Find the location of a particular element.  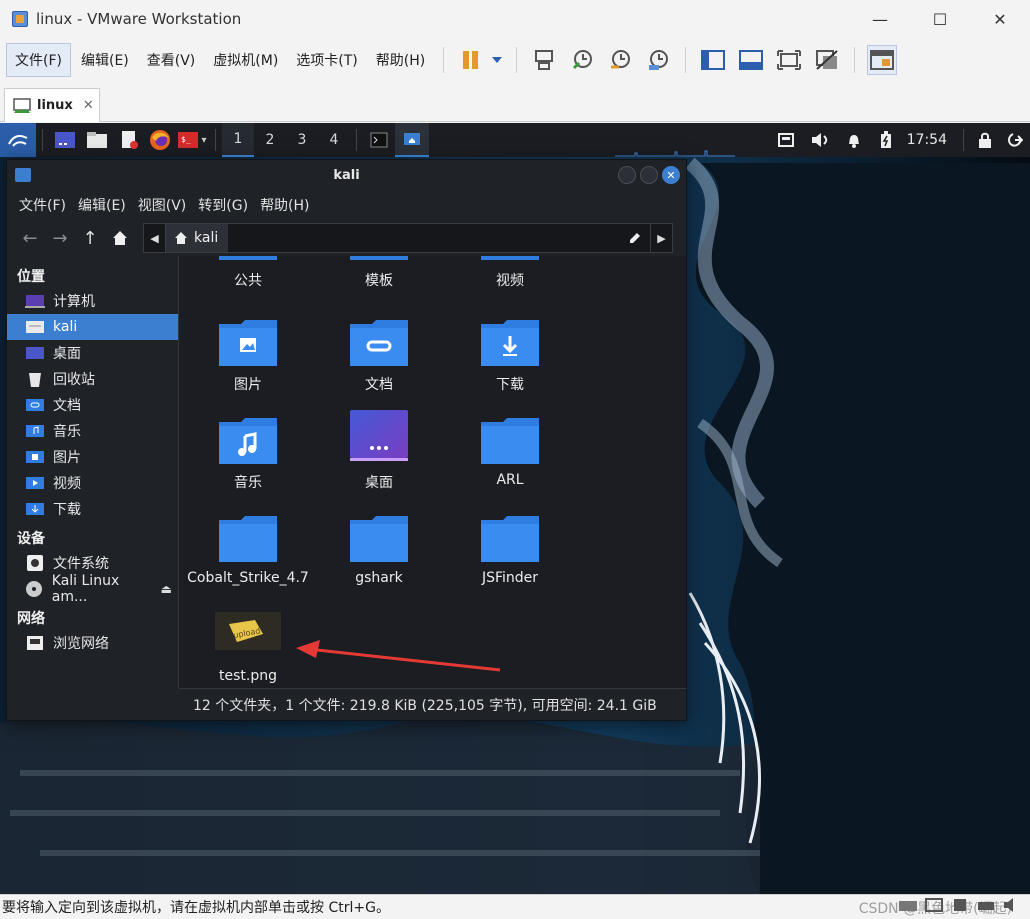

maximize-button: ☐ is located at coordinates (940, 19).